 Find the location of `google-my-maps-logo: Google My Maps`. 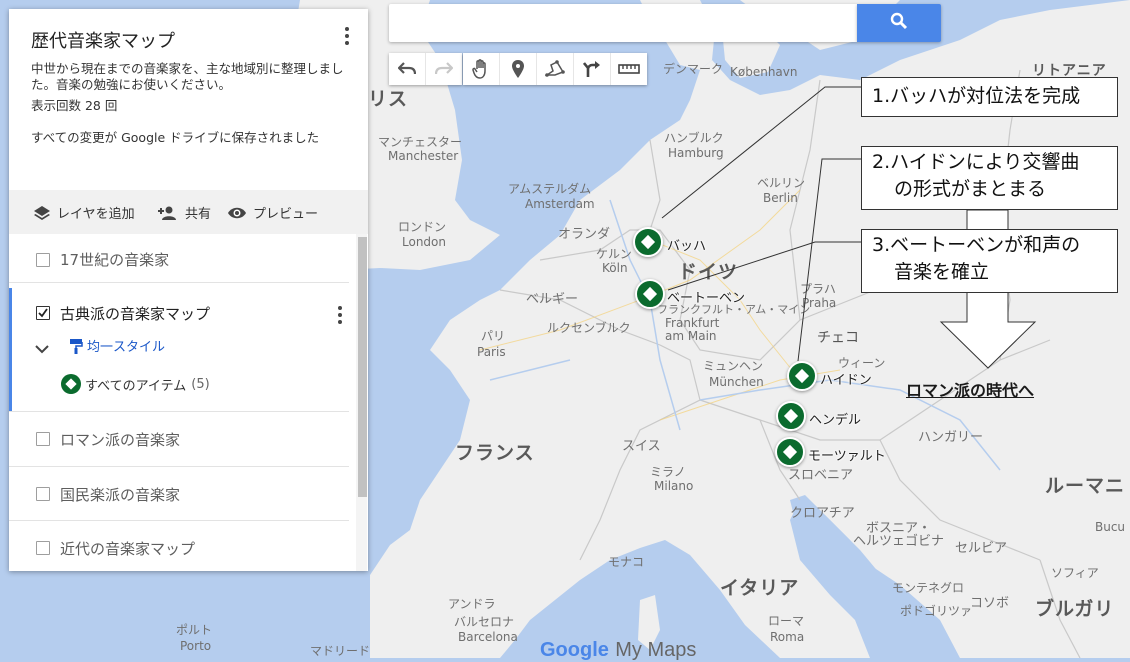

google-my-maps-logo: Google My Maps is located at coordinates (618, 649).